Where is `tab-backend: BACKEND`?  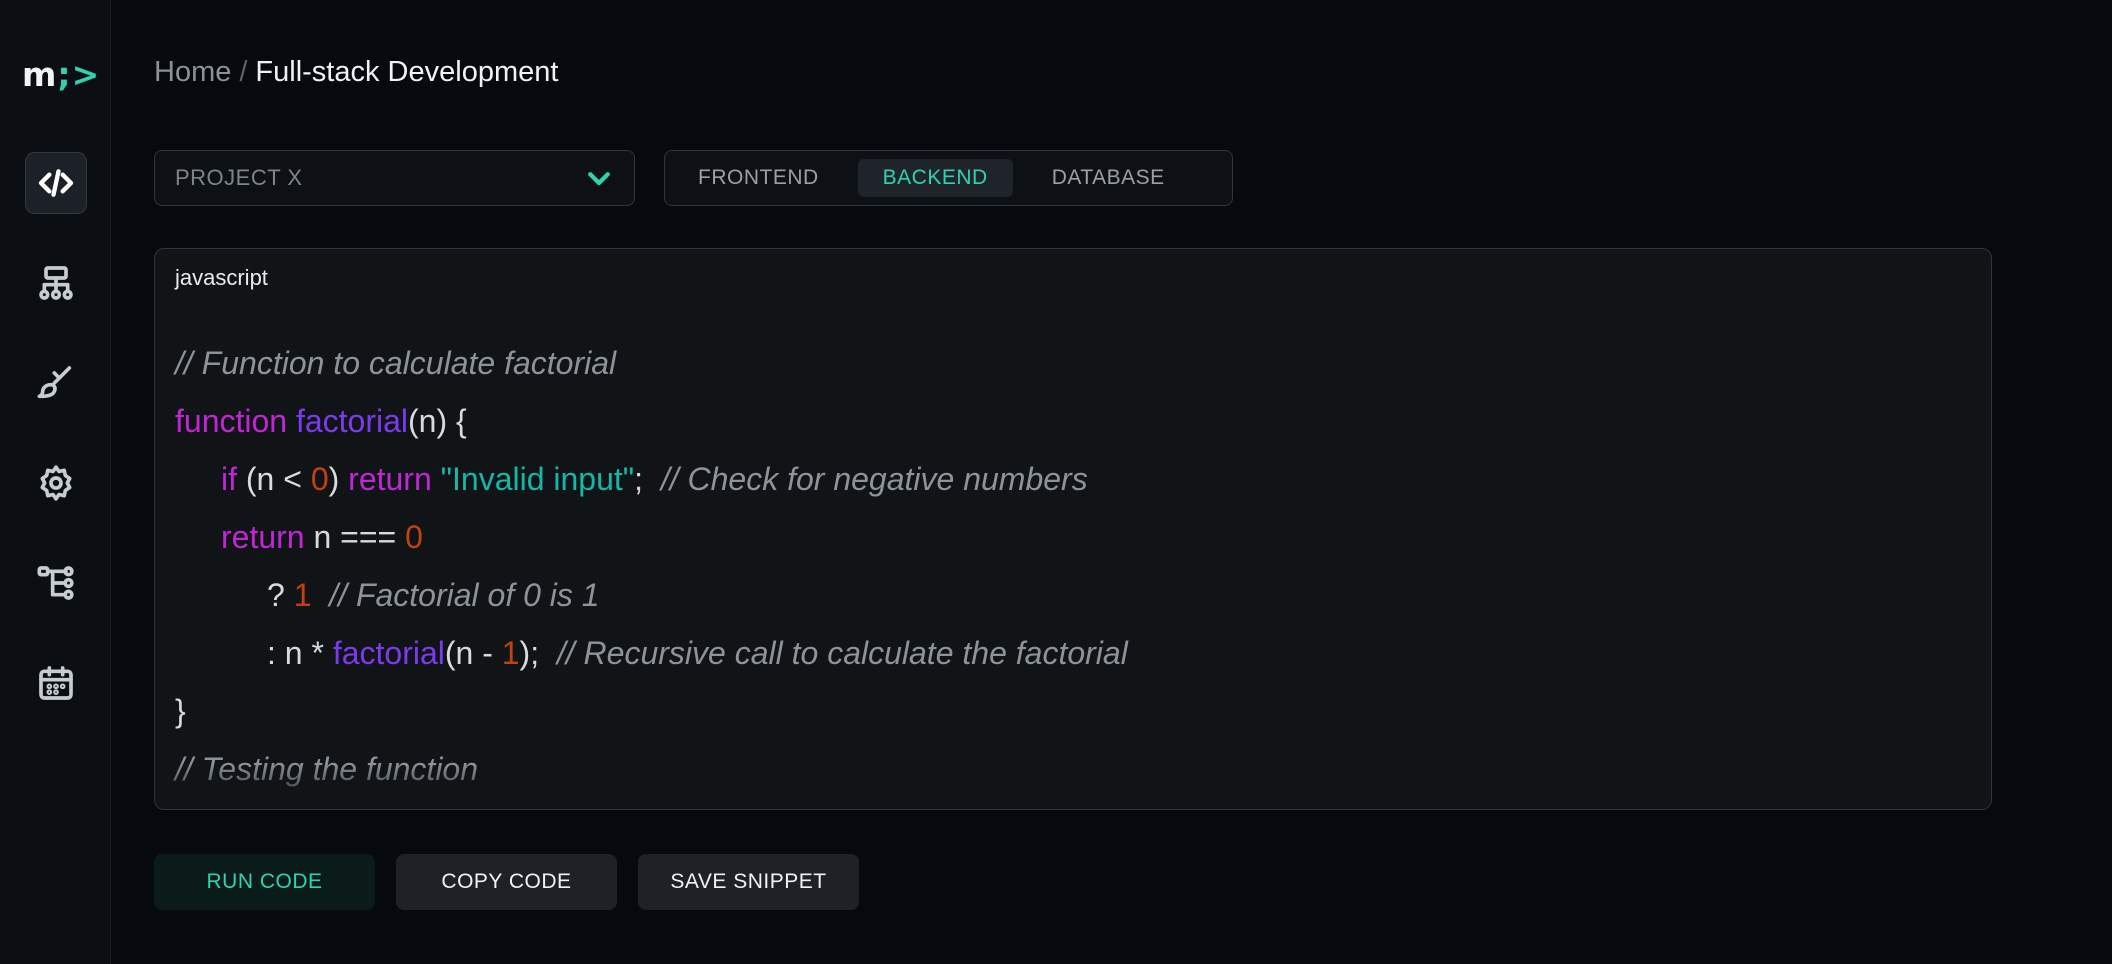 tab-backend: BACKEND is located at coordinates (935, 178).